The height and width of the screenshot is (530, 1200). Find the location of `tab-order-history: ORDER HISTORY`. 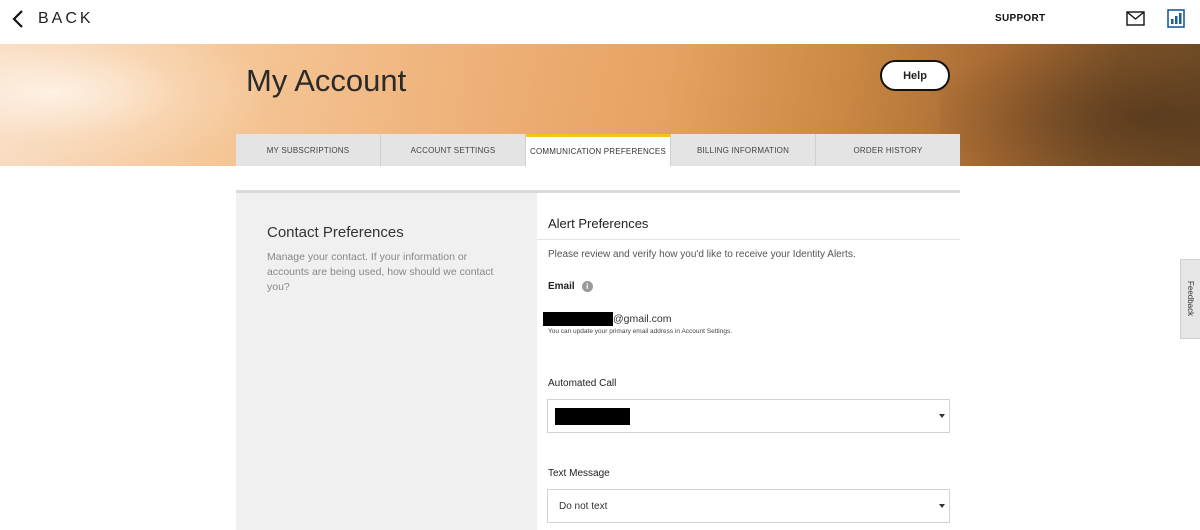

tab-order-history: ORDER HISTORY is located at coordinates (888, 150).